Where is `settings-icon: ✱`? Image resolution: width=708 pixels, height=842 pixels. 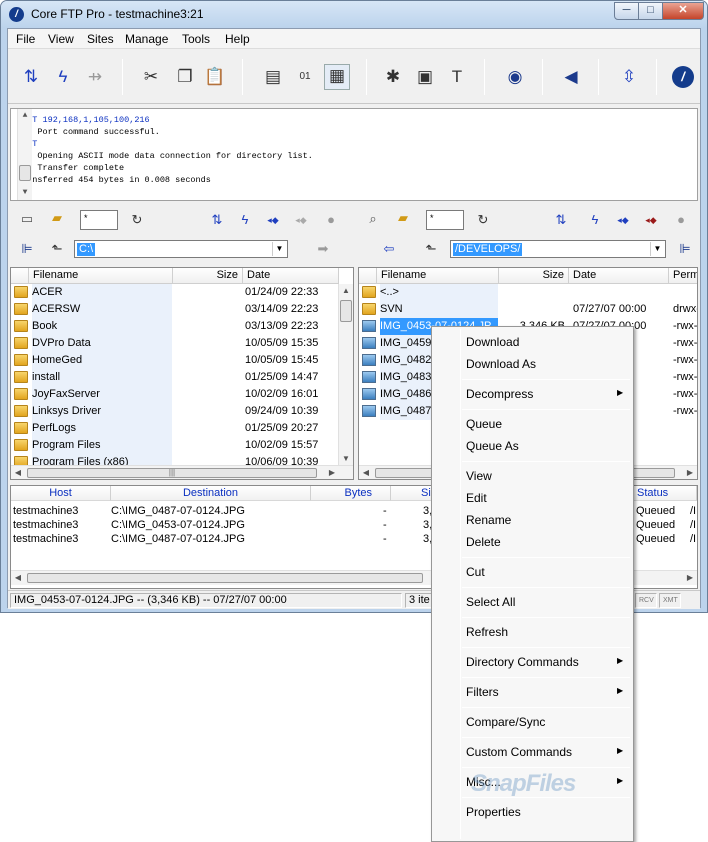
settings-icon: ✱ is located at coordinates (393, 77).